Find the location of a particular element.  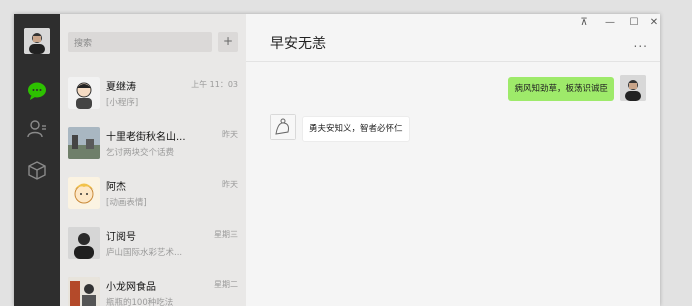

nav-bar is located at coordinates (37, 160).